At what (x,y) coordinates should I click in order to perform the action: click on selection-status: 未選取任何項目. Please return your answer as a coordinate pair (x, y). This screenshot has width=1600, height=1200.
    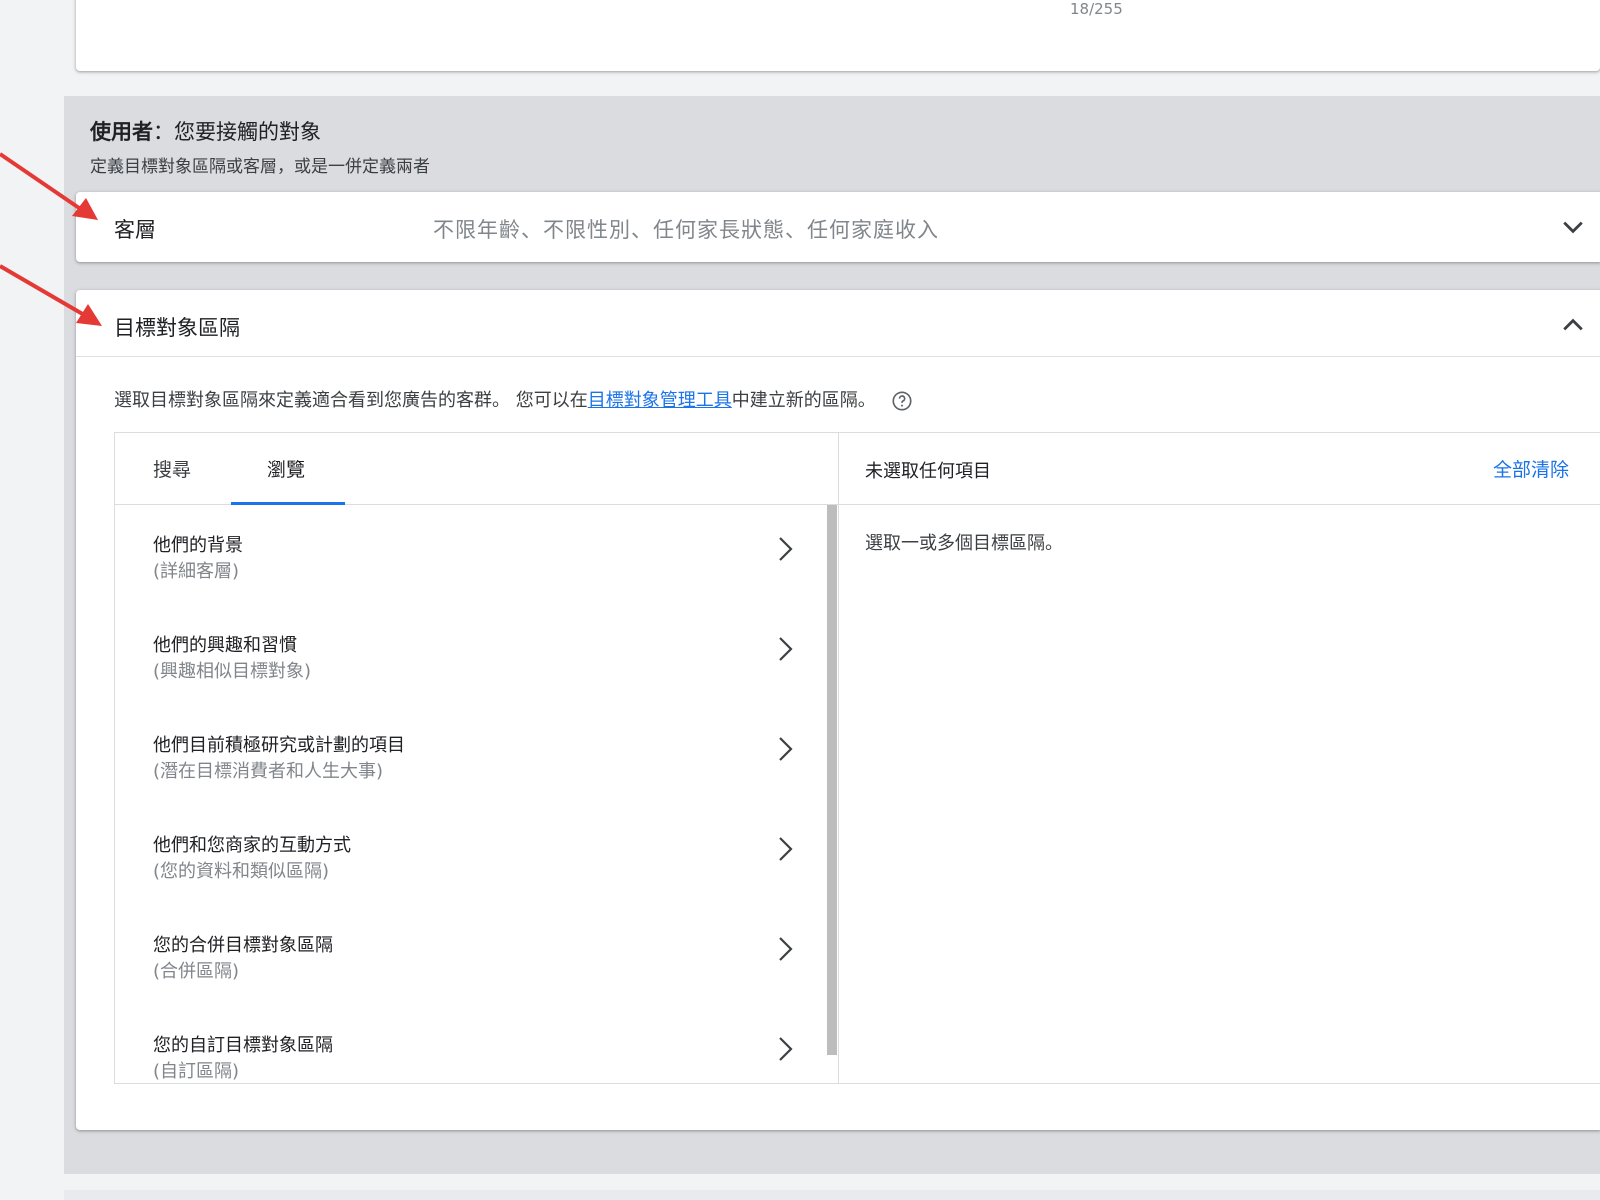
    Looking at the image, I should click on (928, 471).